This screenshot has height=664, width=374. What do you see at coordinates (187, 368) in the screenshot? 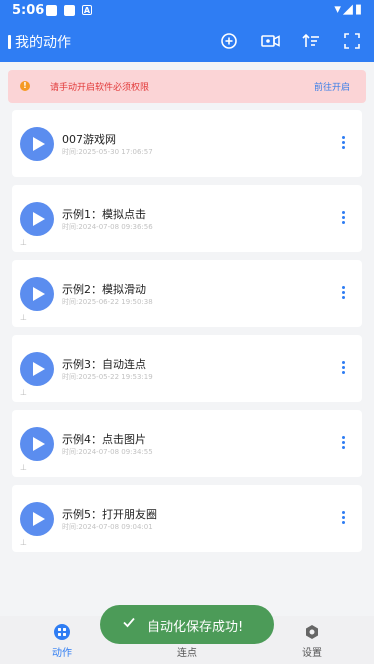
I see `action-card: 示例3：自动连点时间:2025-05-22 19:53:19 ⊥` at bounding box center [187, 368].